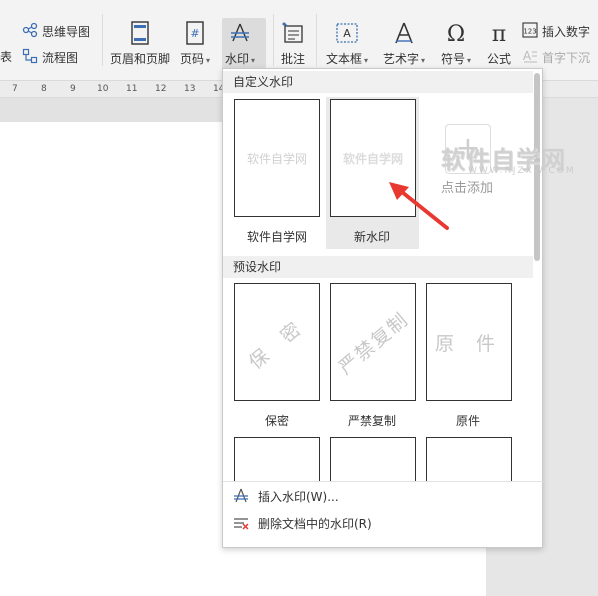 This screenshot has width=598, height=596. I want to click on preset-watermark-label-confidential: 保密, so click(276, 421).